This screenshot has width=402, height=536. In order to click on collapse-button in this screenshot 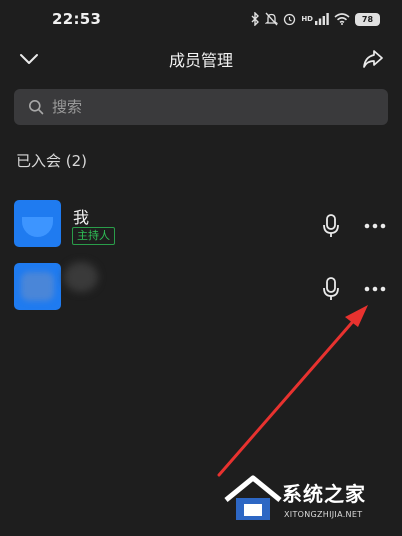, I will do `click(29, 59)`.